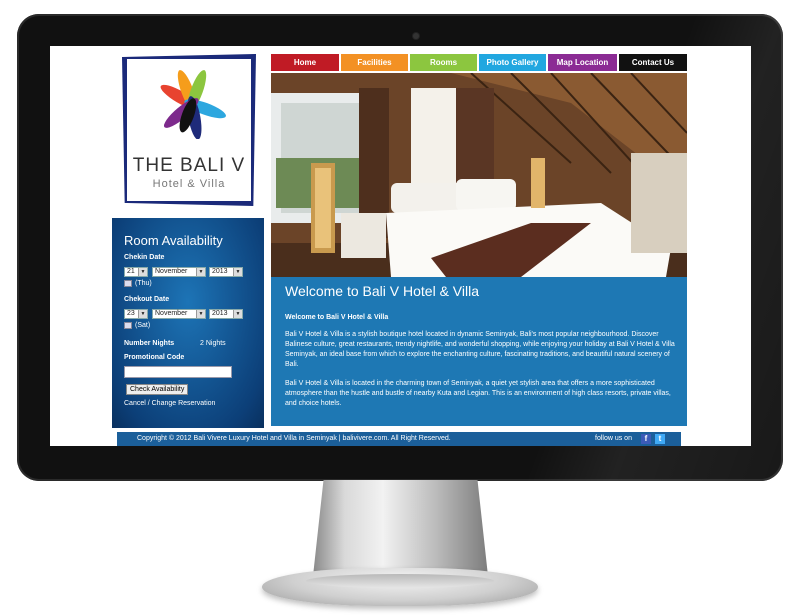 The height and width of the screenshot is (616, 800). Describe the element at coordinates (374, 62) in the screenshot. I see `nav-facilities: Facilities` at that location.